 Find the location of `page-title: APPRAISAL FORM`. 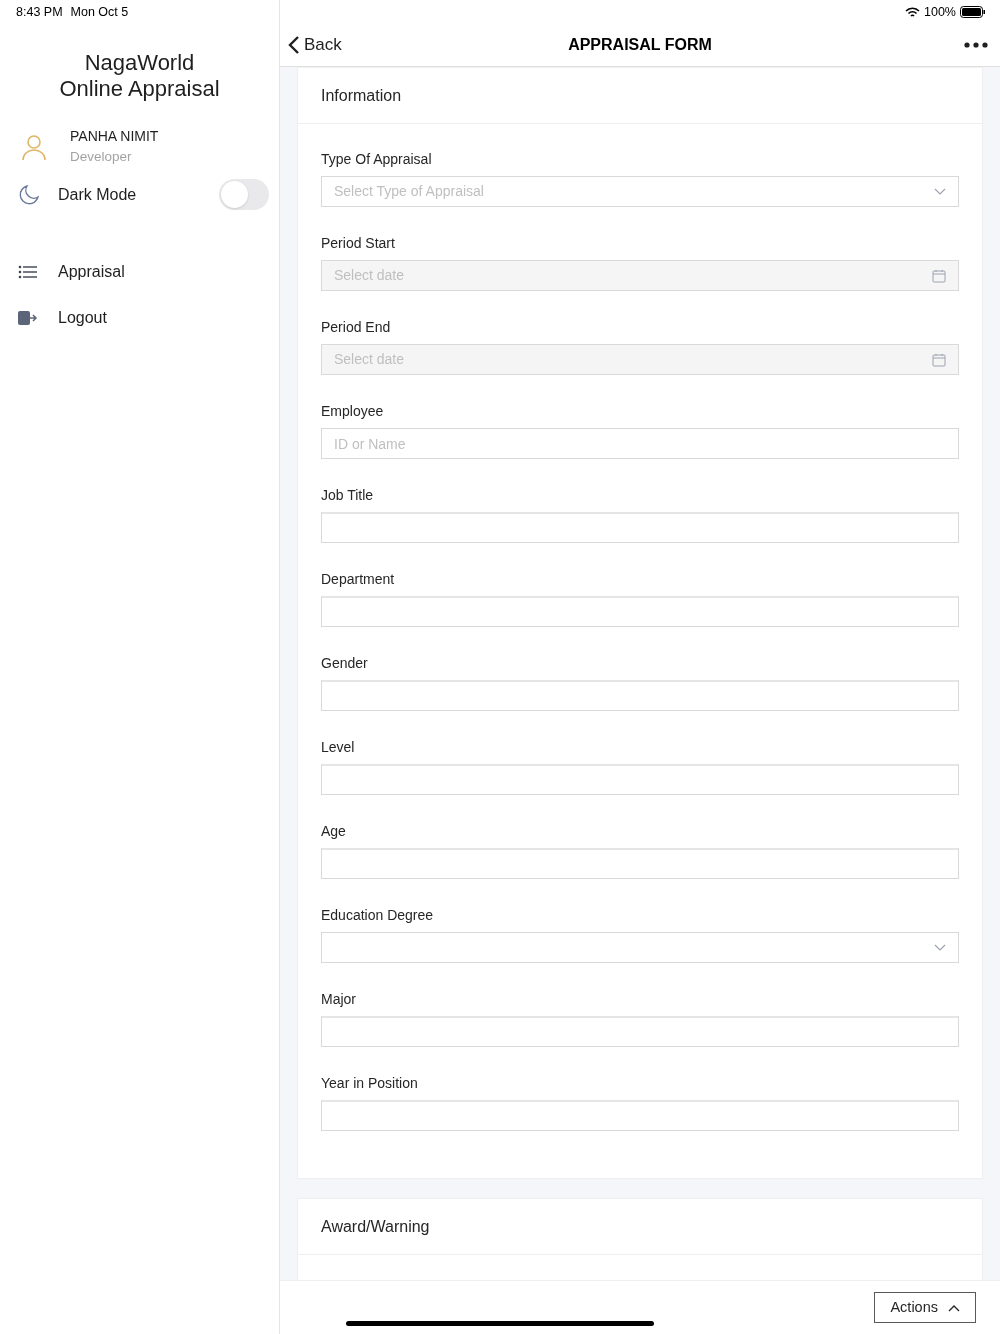

page-title: APPRAISAL FORM is located at coordinates (640, 45).